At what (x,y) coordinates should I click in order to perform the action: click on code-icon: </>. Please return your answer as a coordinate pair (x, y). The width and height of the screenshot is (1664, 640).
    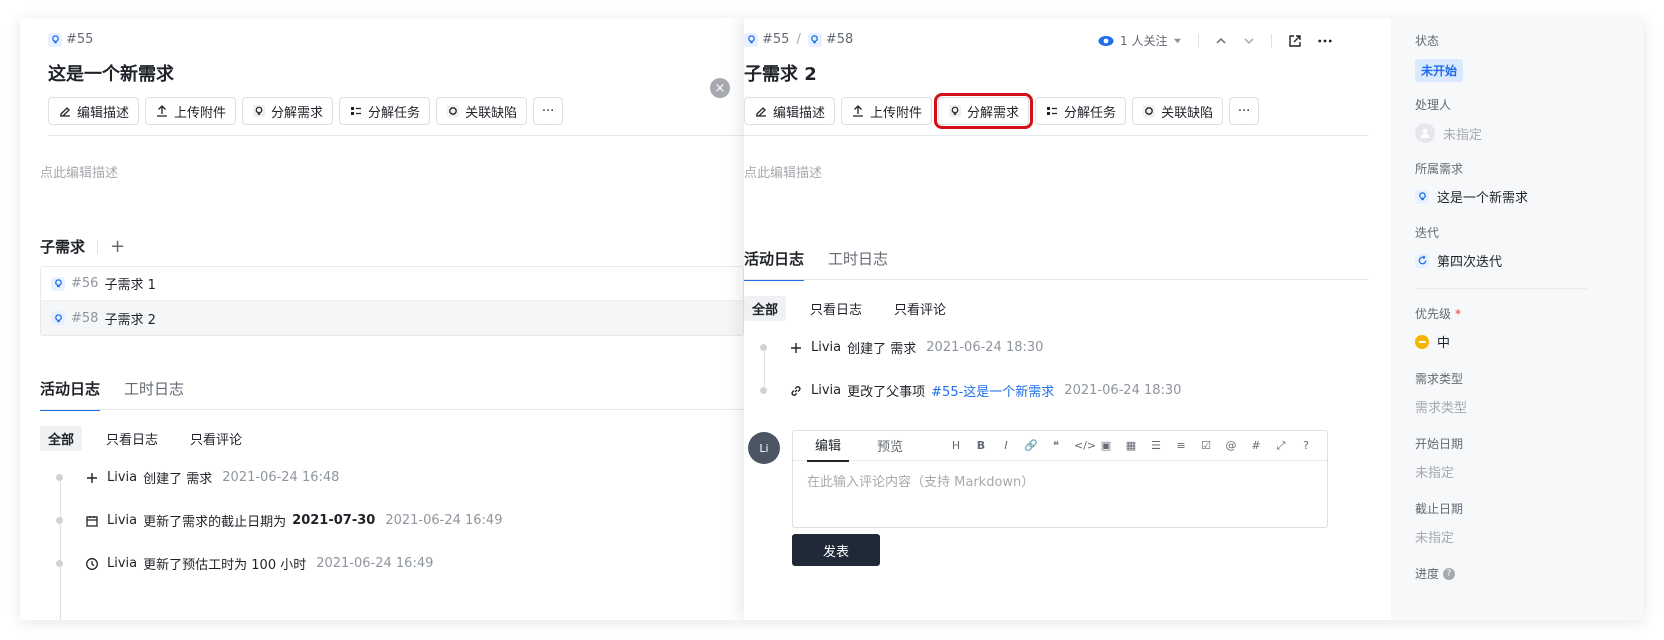
    Looking at the image, I should click on (1085, 445).